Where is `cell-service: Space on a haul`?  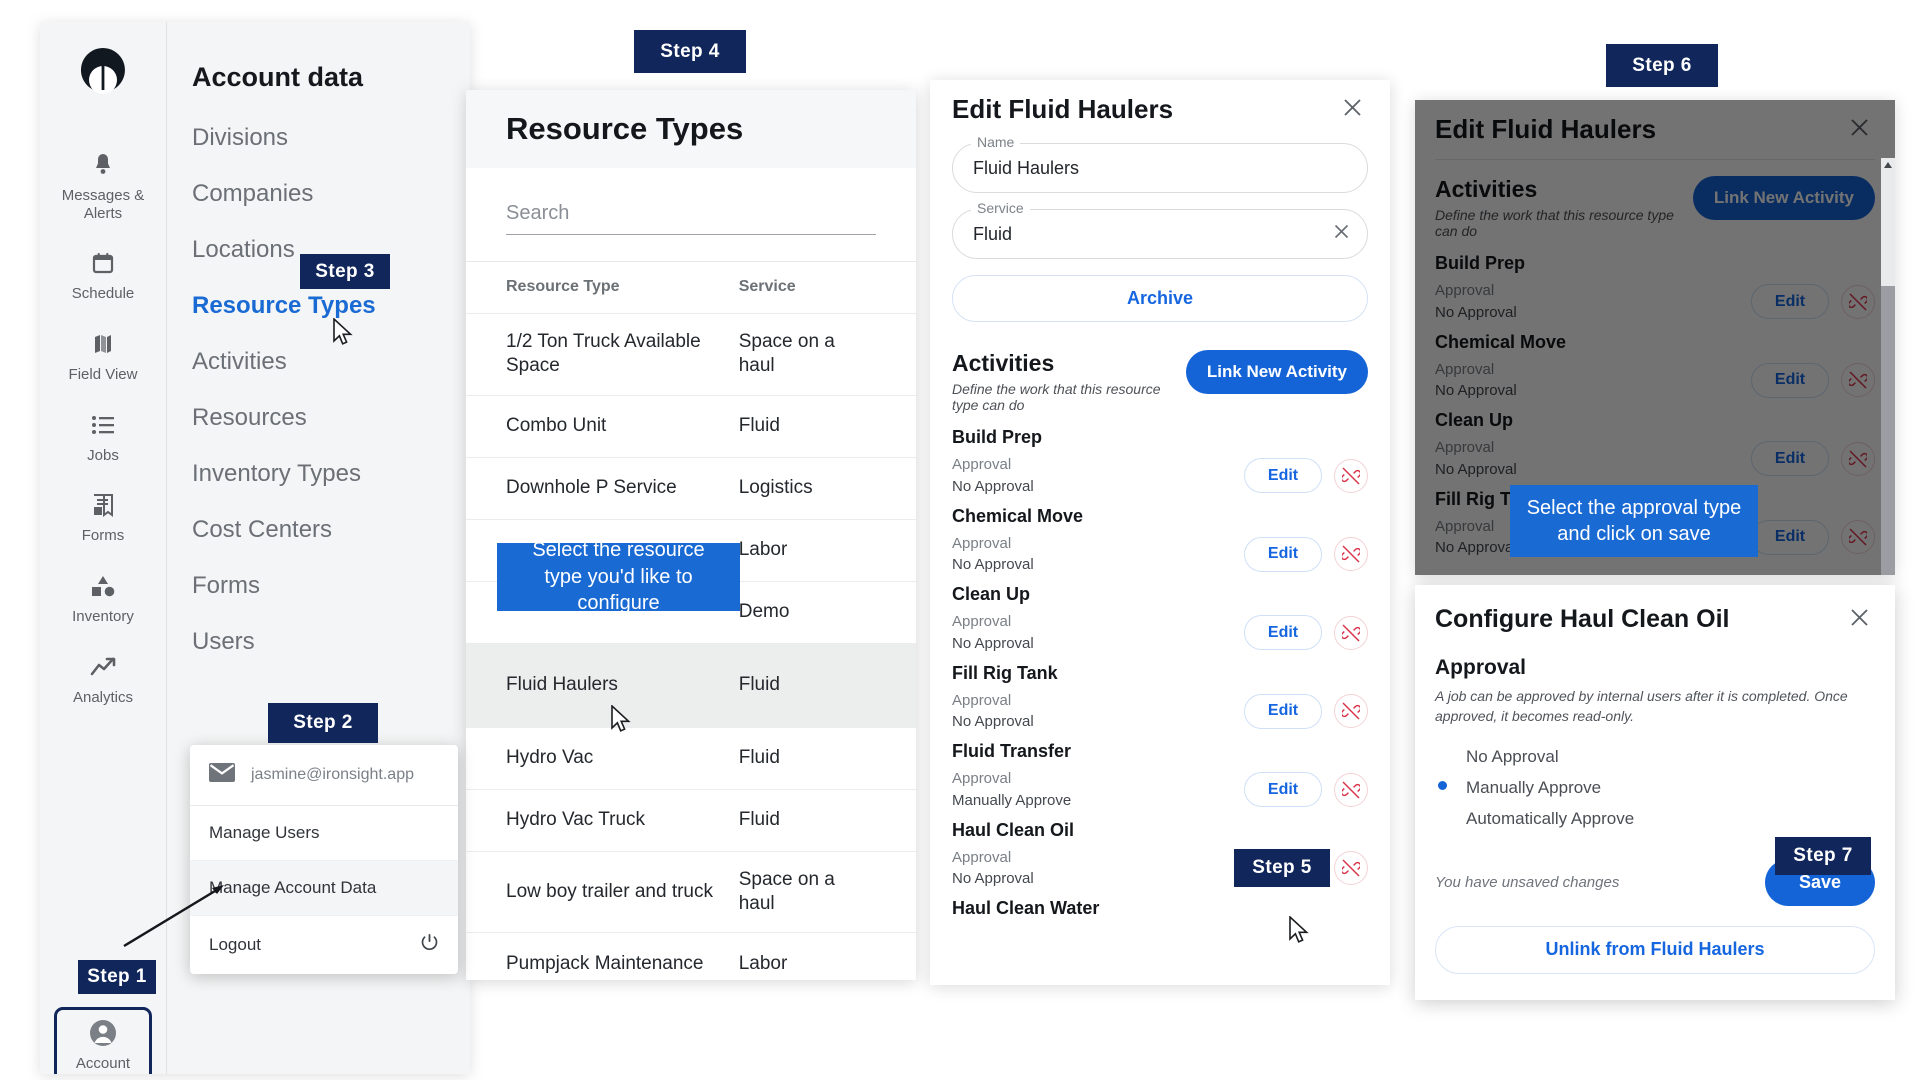
cell-service: Space on a haul is located at coordinates (786, 354).